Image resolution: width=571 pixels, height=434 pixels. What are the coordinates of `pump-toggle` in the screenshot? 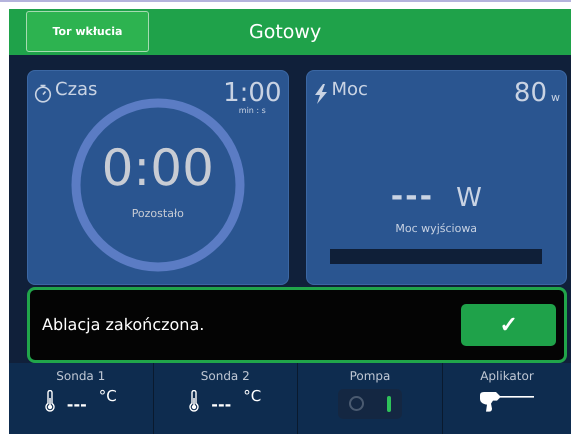 It's located at (370, 403).